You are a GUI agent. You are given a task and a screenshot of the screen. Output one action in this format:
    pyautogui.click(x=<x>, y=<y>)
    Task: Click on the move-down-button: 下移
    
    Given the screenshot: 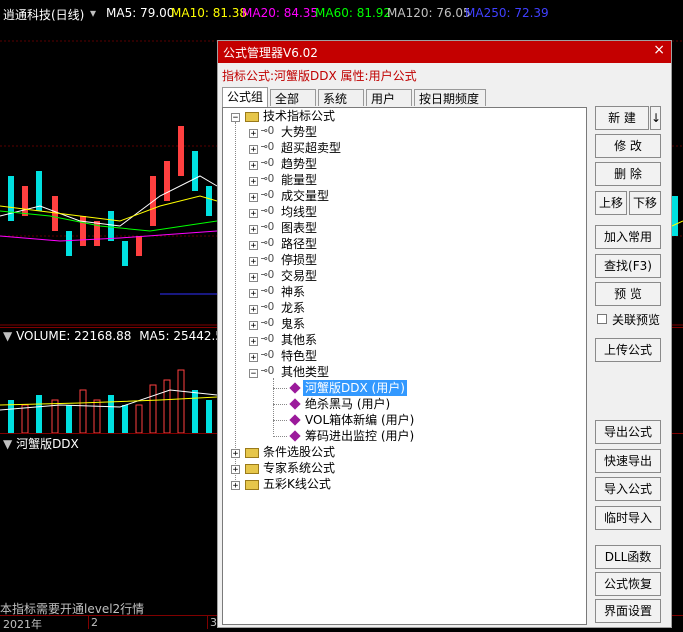 What is the action you would take?
    pyautogui.click(x=645, y=203)
    